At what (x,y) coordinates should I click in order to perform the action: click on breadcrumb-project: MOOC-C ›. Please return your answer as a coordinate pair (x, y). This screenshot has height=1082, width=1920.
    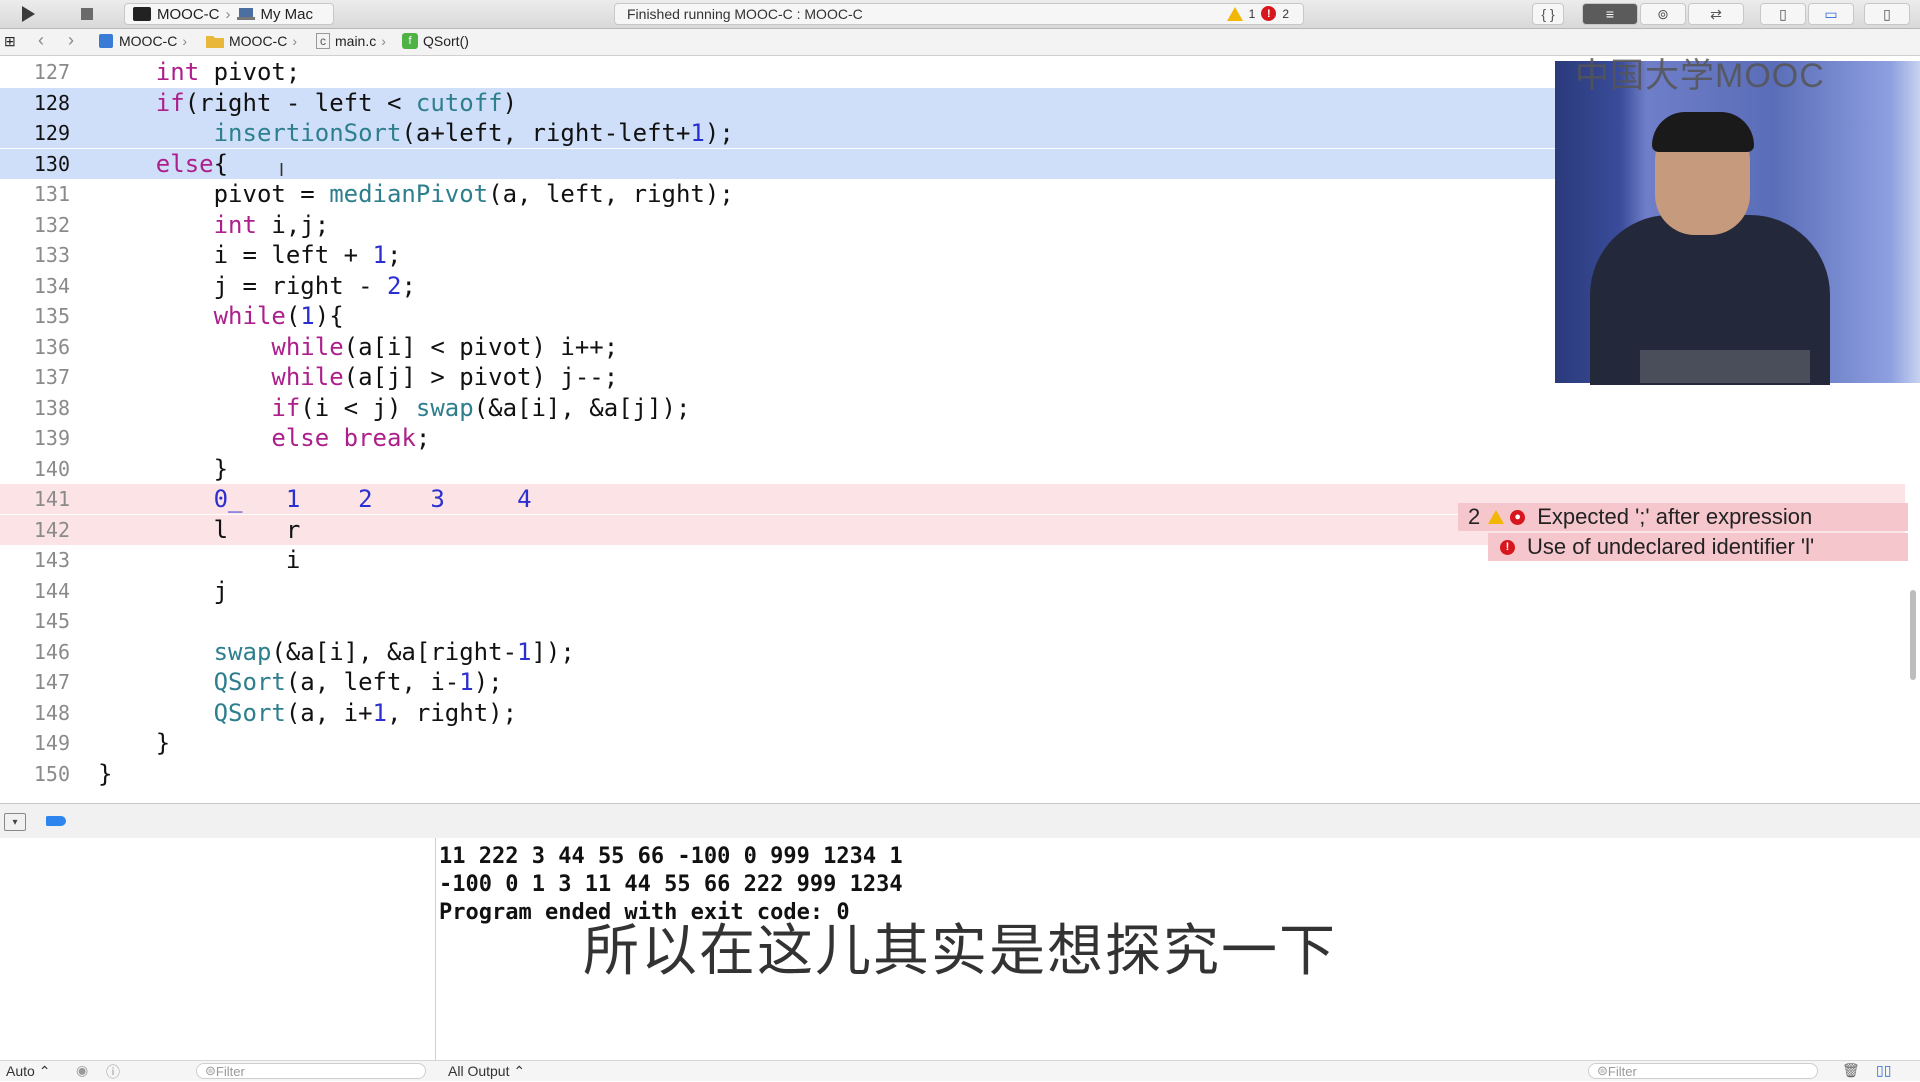
    Looking at the image, I should click on (142, 41).